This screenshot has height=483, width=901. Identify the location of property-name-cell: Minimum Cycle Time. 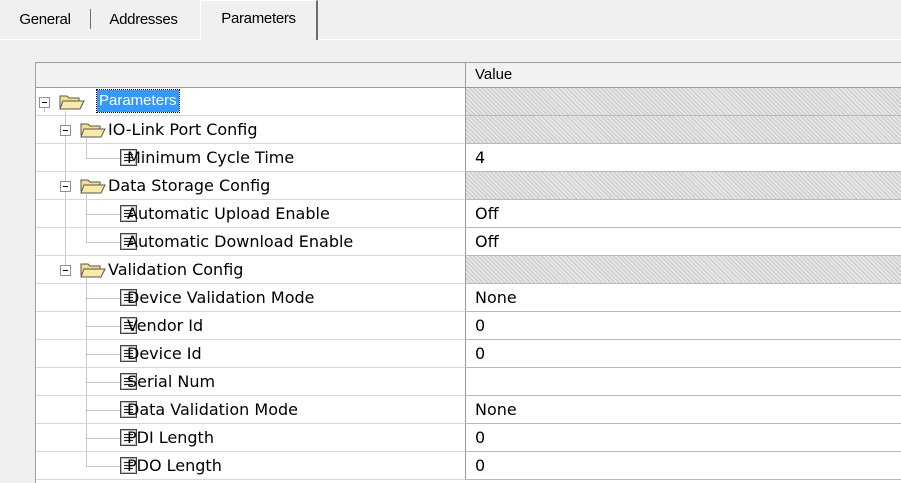
(251, 158).